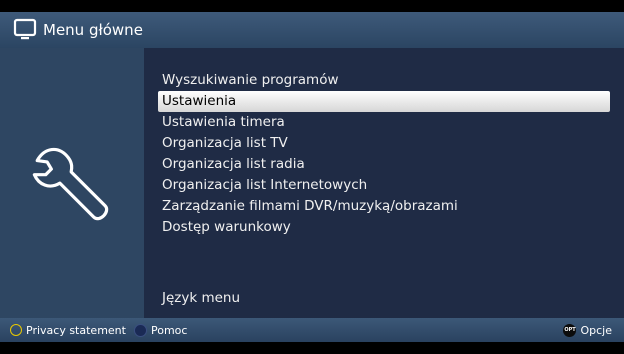 The image size is (624, 354). What do you see at coordinates (93, 30) in the screenshot?
I see `page-title: Menu główne` at bounding box center [93, 30].